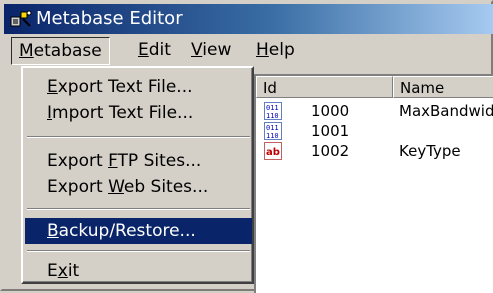 The image size is (493, 293). I want to click on menu-label-part: elp, so click(281, 50).